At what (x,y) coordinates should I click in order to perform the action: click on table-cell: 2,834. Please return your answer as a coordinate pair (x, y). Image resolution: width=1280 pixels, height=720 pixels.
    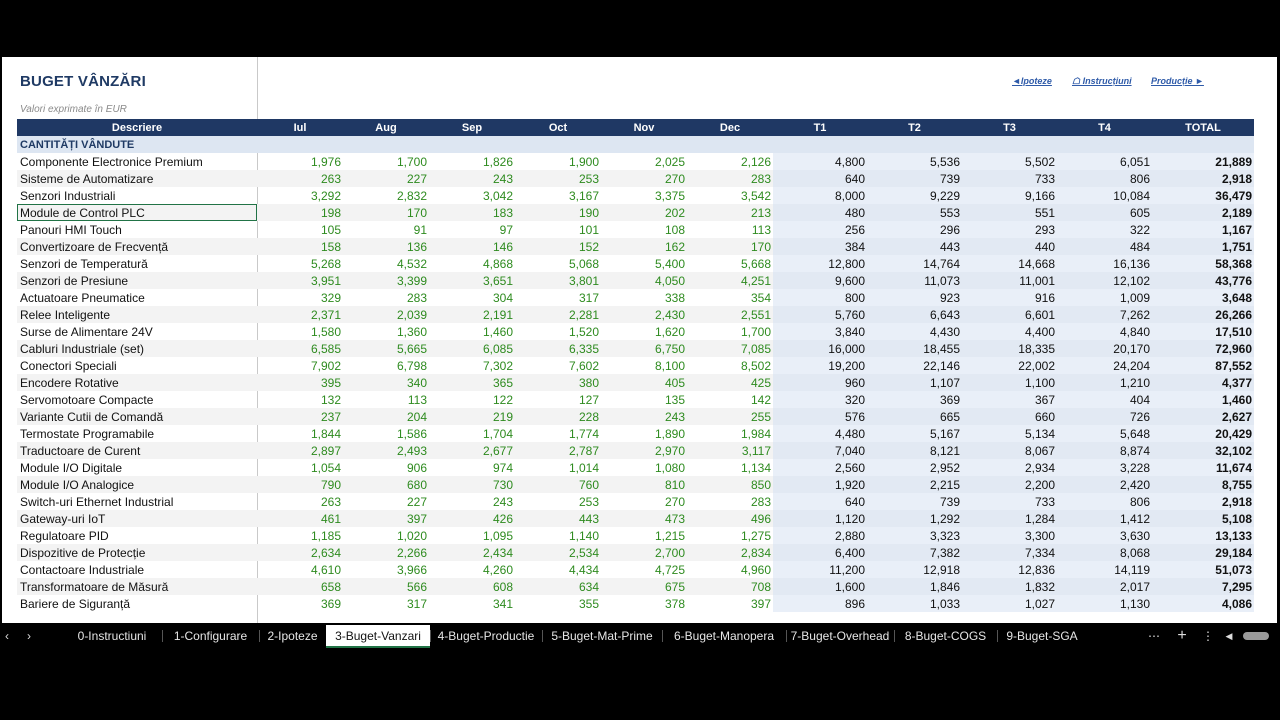
    Looking at the image, I should click on (730, 552).